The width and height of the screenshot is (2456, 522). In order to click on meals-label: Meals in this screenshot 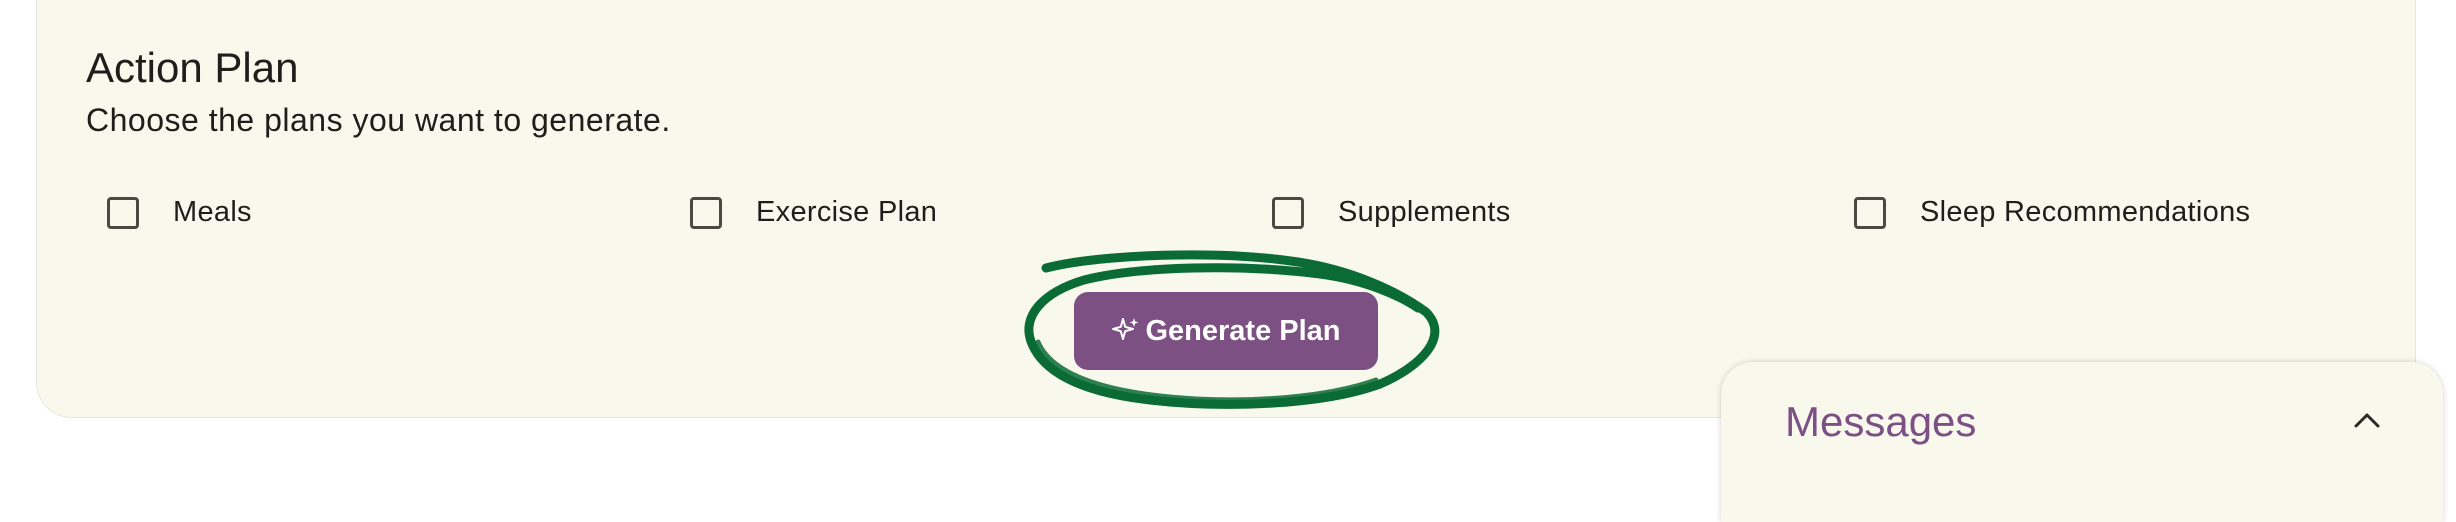, I will do `click(212, 212)`.